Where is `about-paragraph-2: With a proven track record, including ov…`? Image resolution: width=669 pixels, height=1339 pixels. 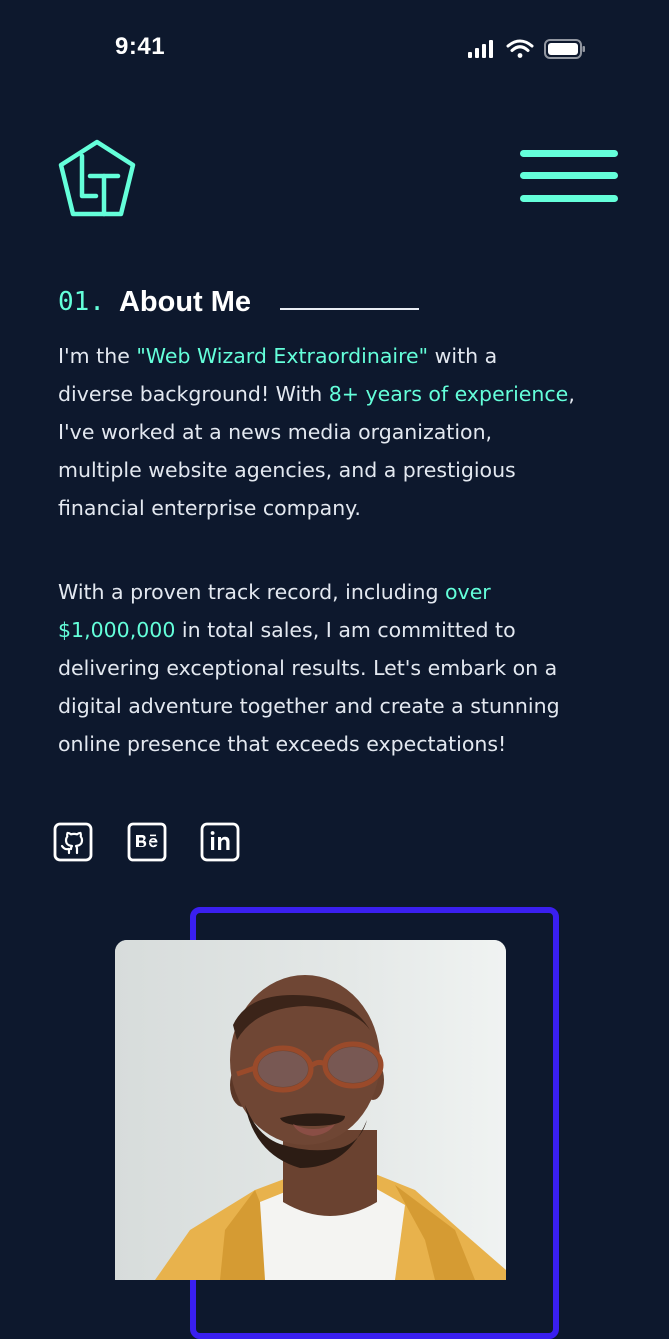 about-paragraph-2: With a proven track record, including ov… is located at coordinates (318, 668).